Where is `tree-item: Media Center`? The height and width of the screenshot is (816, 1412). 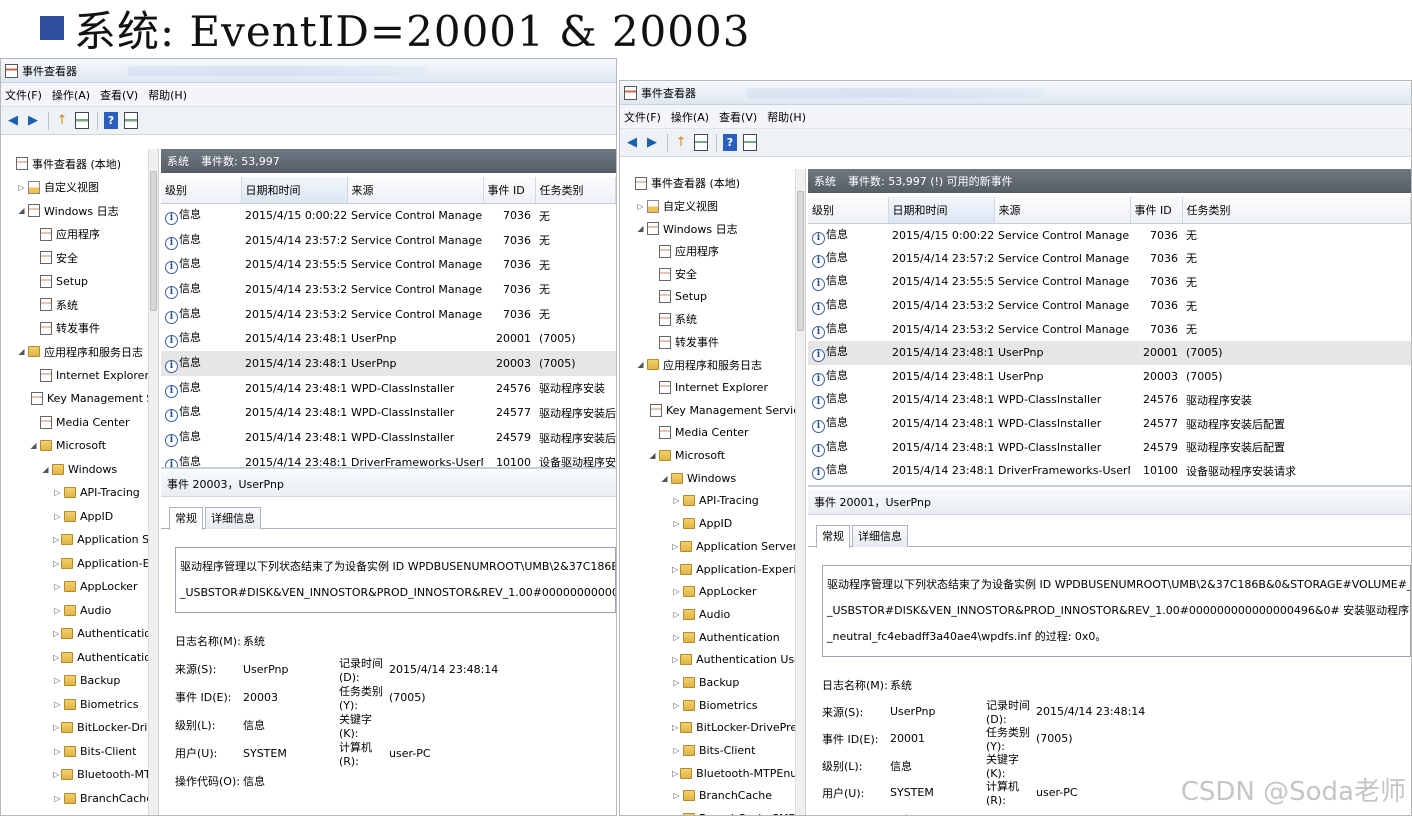 tree-item: Media Center is located at coordinates (79, 423).